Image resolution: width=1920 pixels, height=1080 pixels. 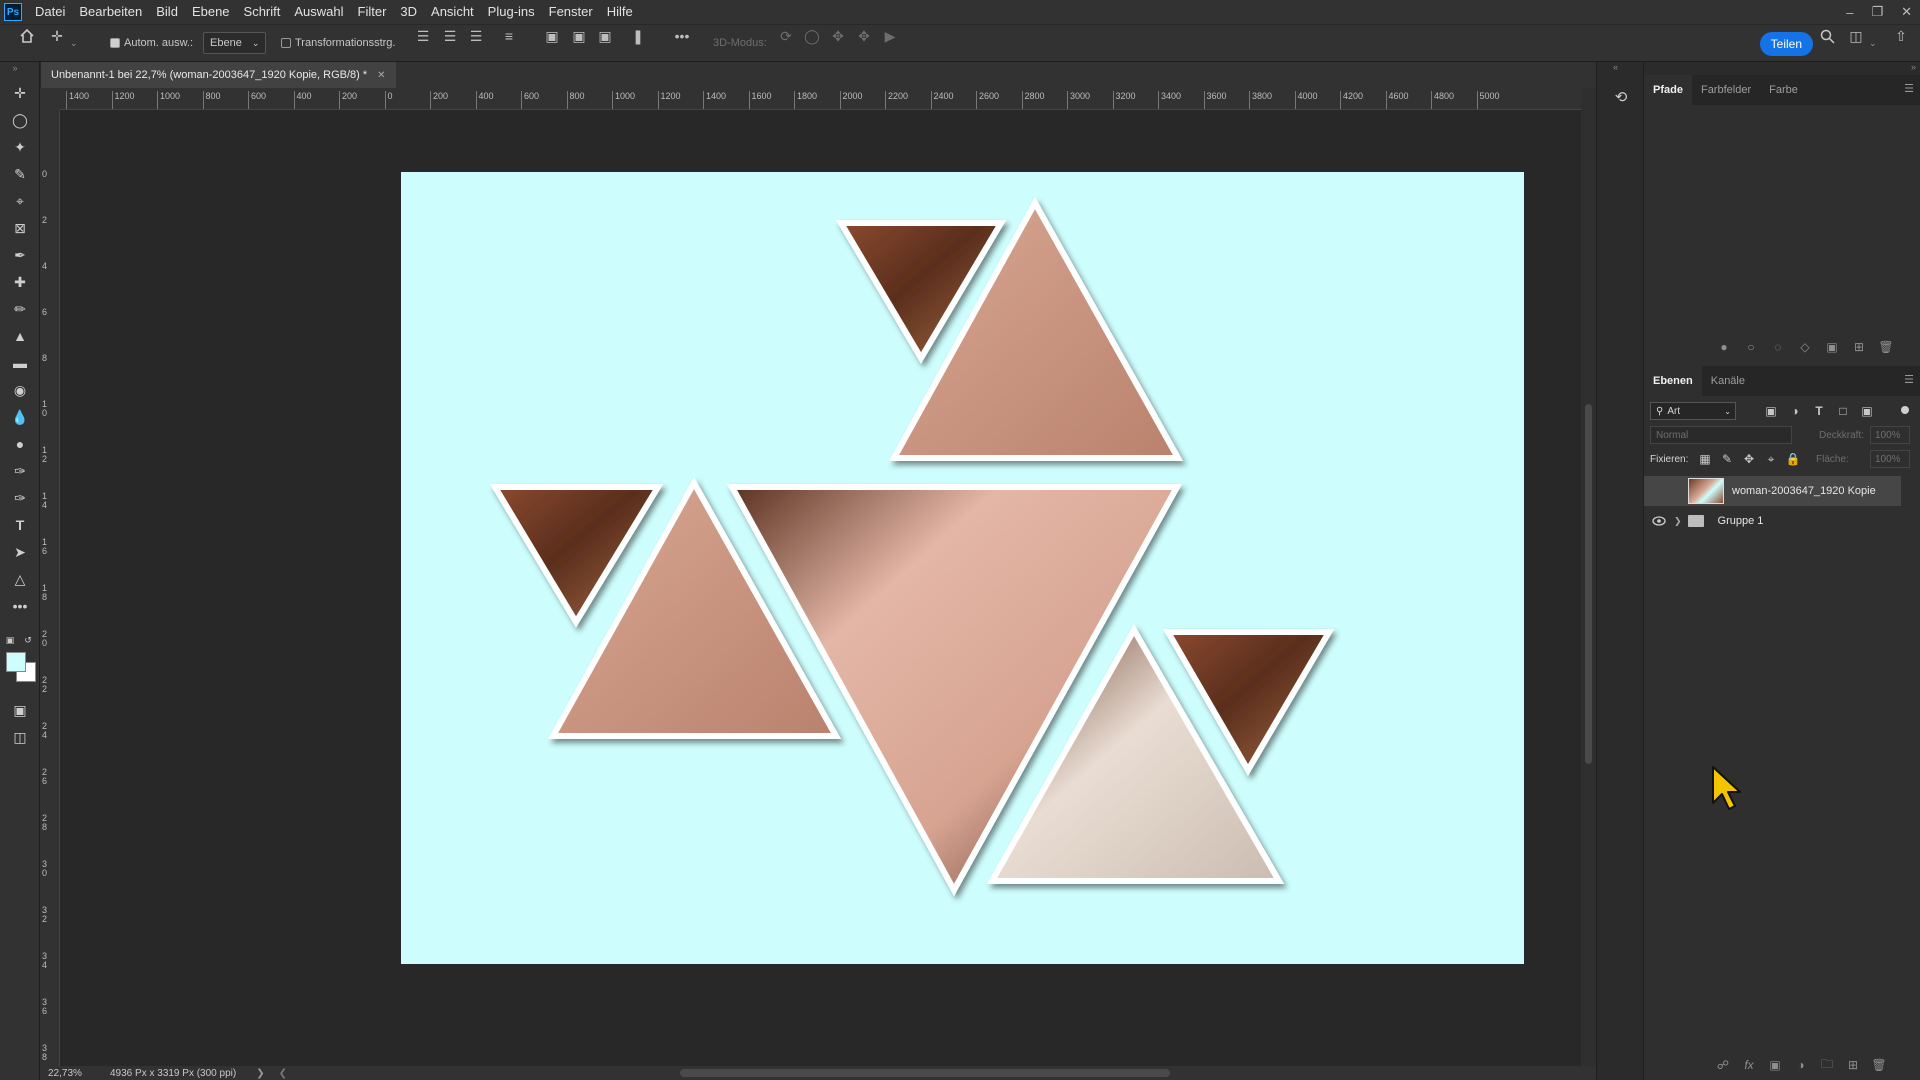 I want to click on healing-brush-tool-icon: ✚, so click(x=20, y=282).